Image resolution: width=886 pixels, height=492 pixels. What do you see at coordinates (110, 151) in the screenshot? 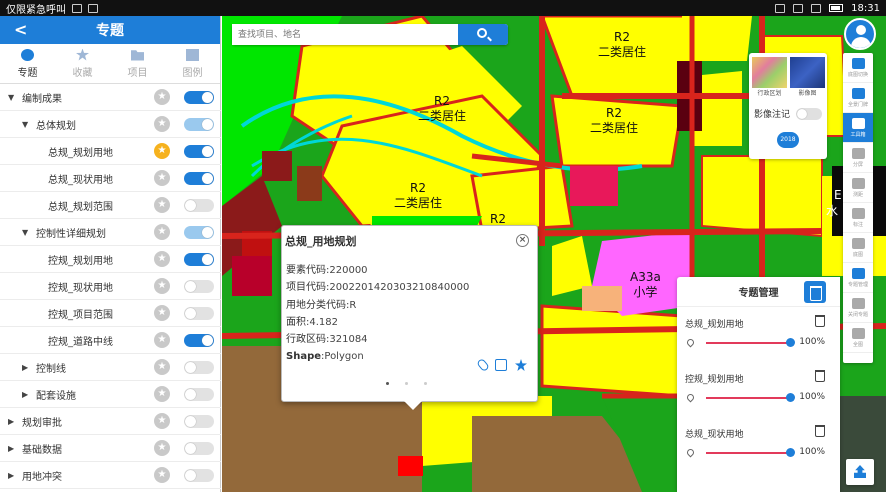
I see `tree-row: 总规_规划用地 ★` at bounding box center [110, 151].